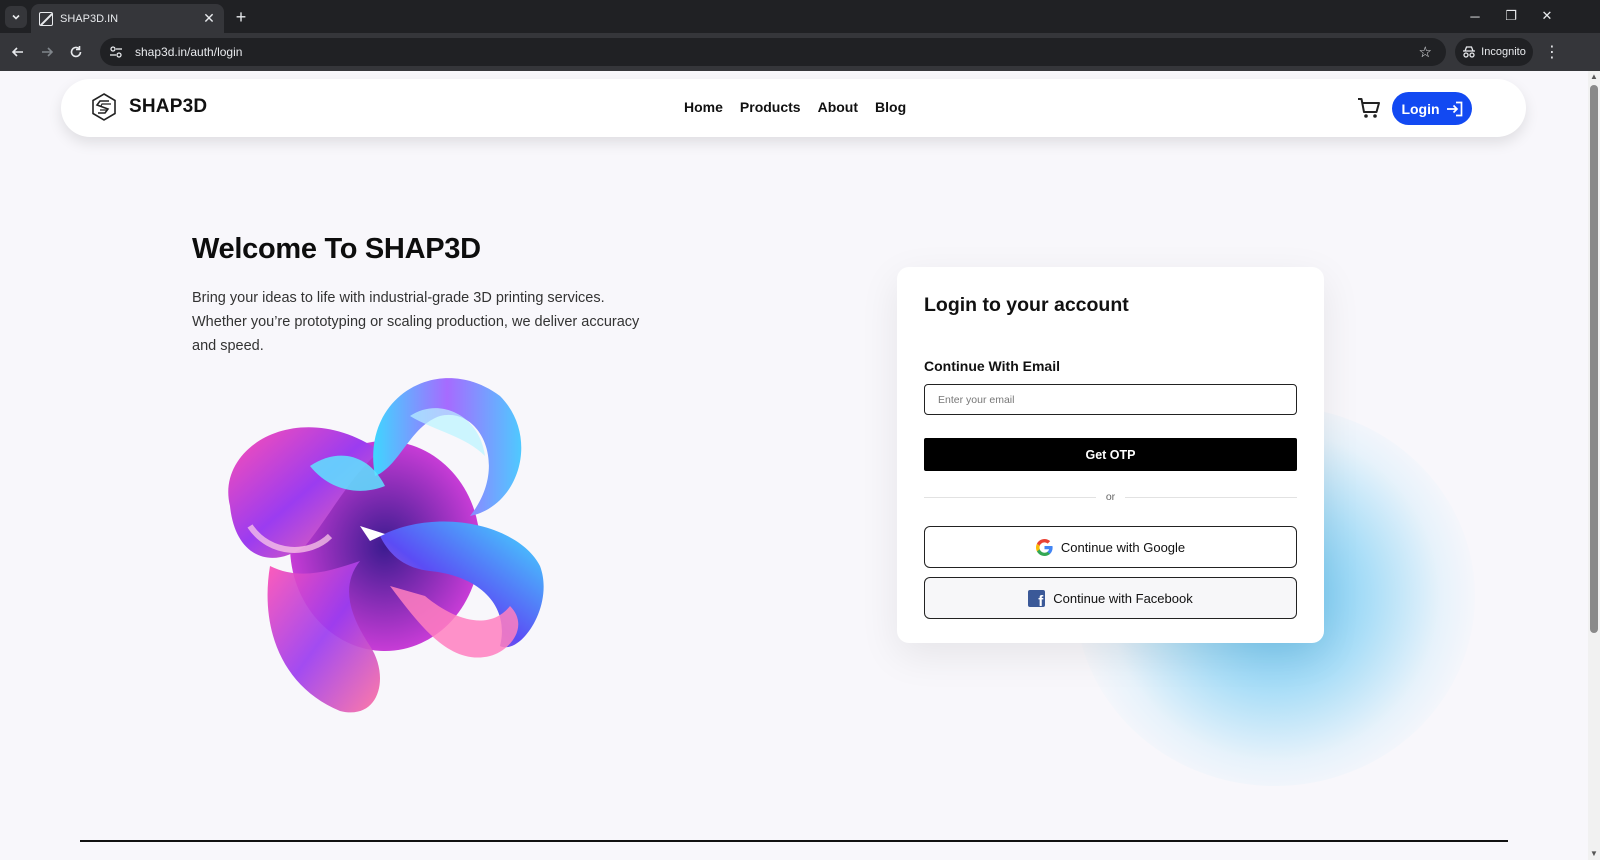 This screenshot has height=860, width=1600. I want to click on brand: SHAP3D, so click(148, 107).